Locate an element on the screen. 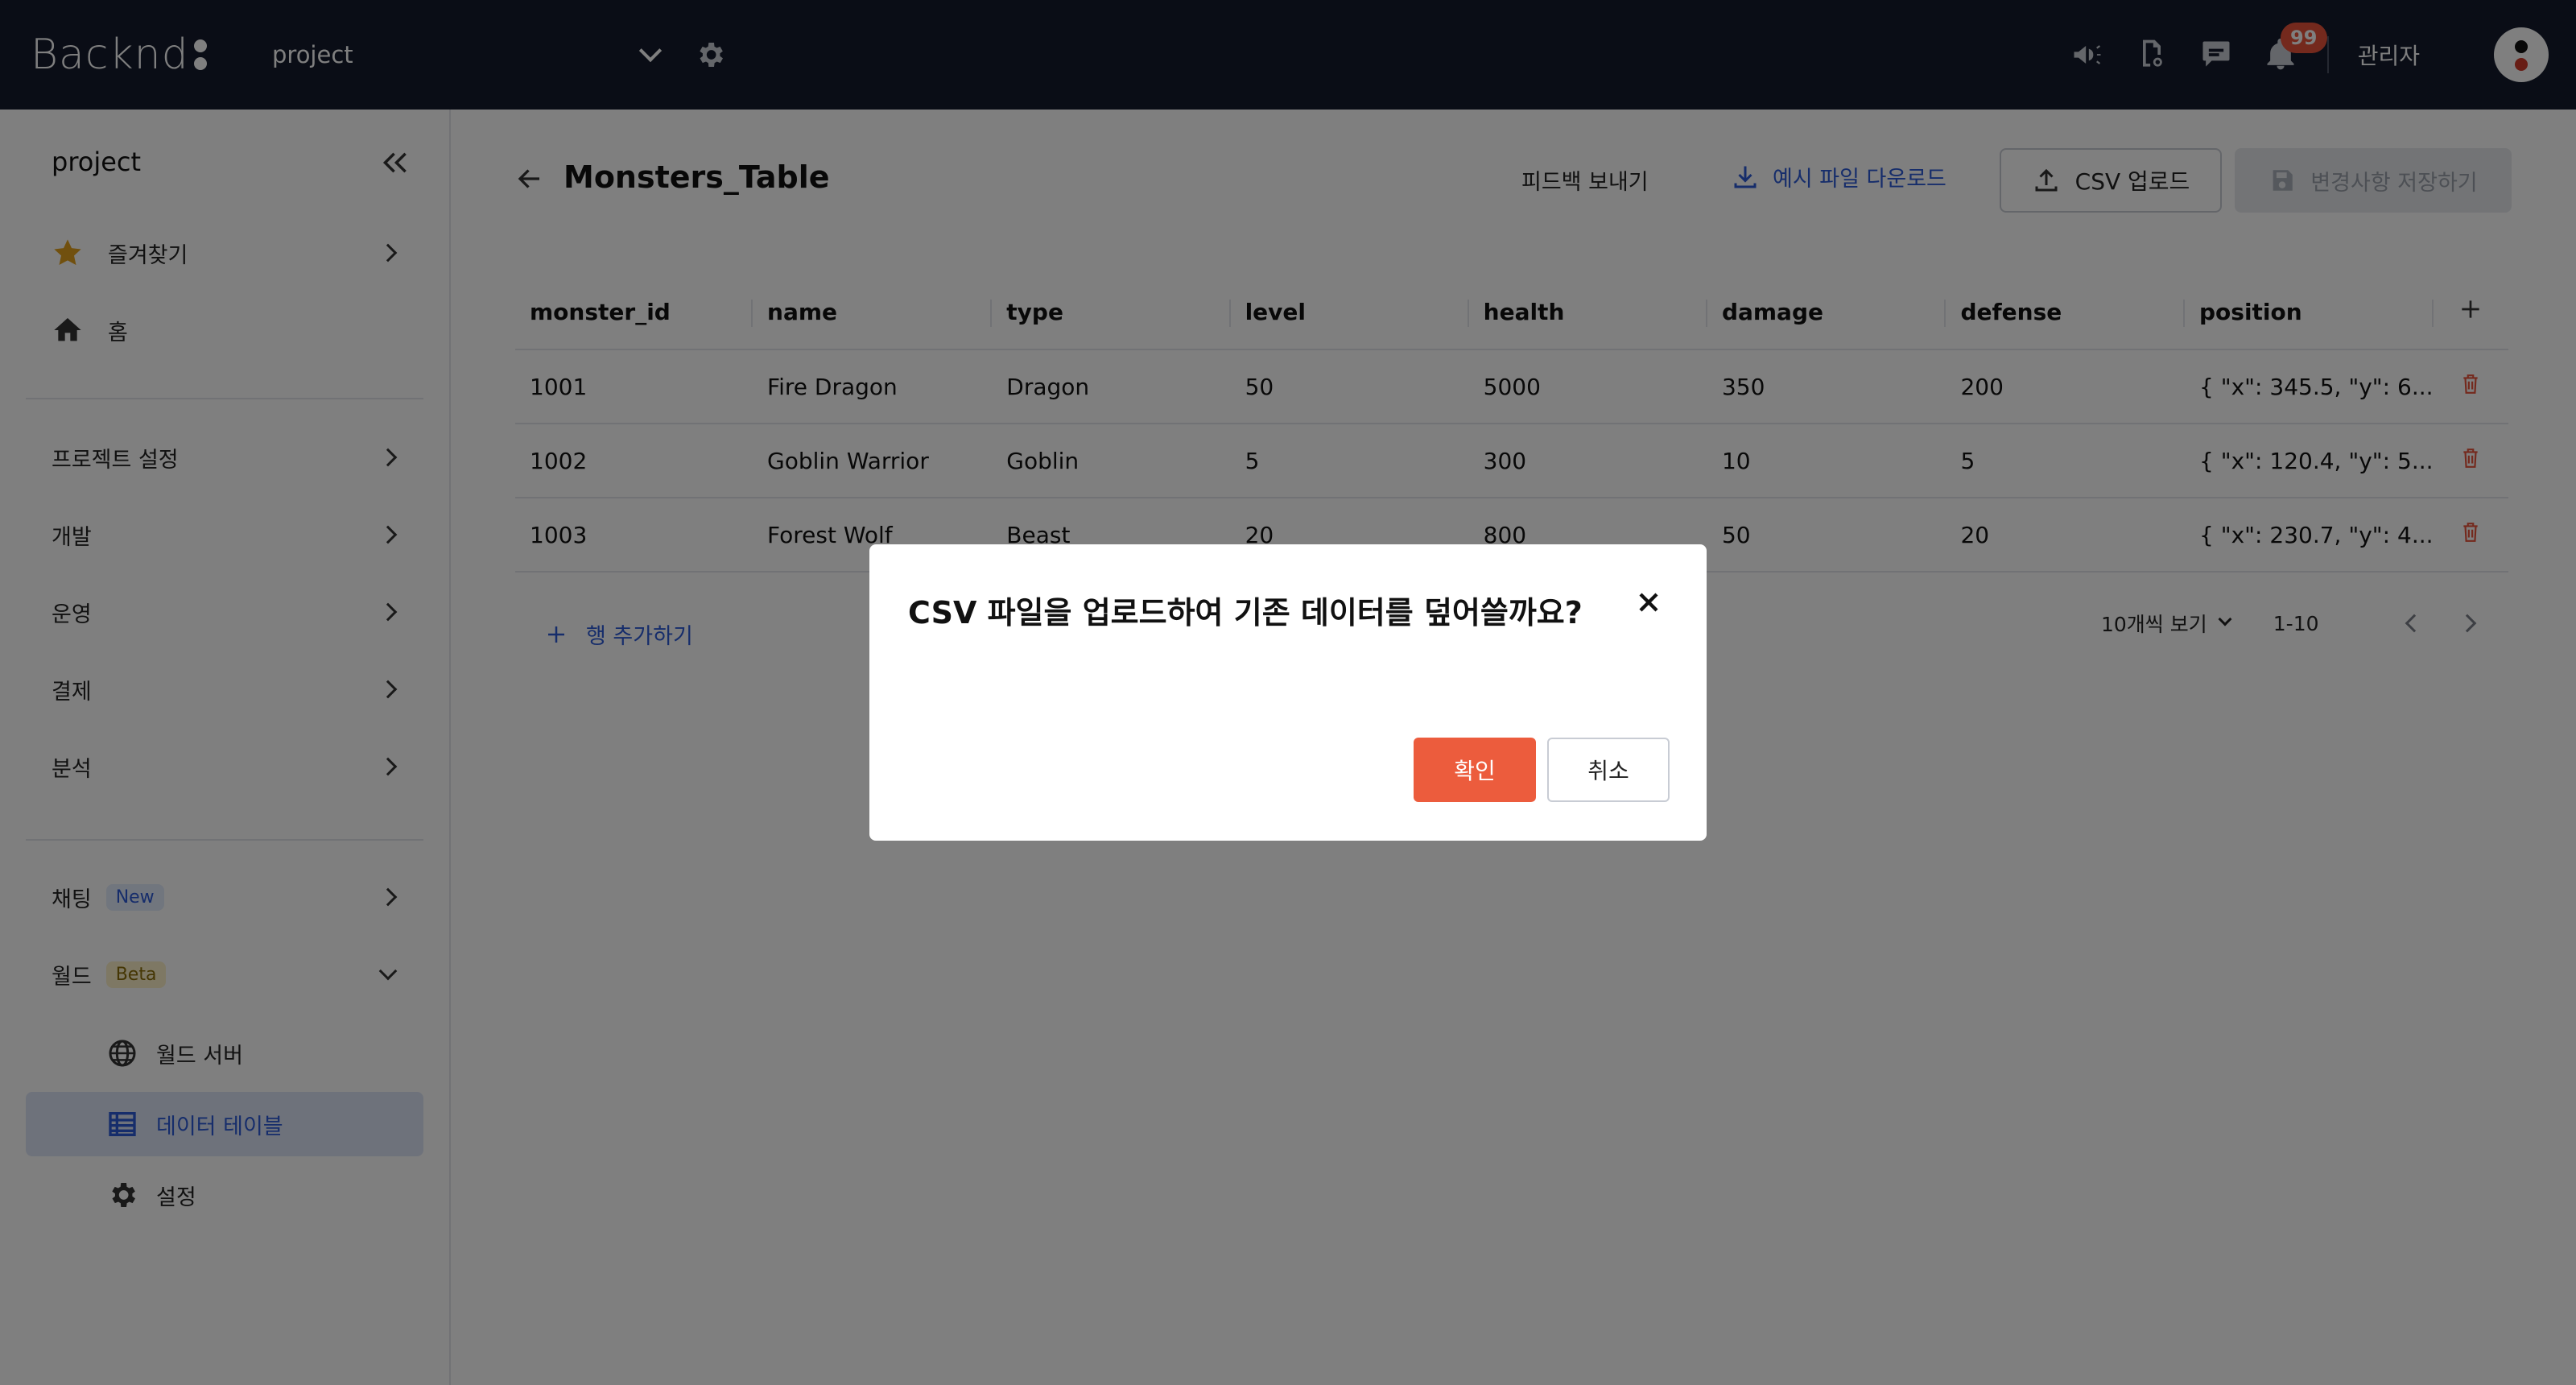 The width and height of the screenshot is (2576, 1385). cancel-button: 취소 is located at coordinates (1608, 770).